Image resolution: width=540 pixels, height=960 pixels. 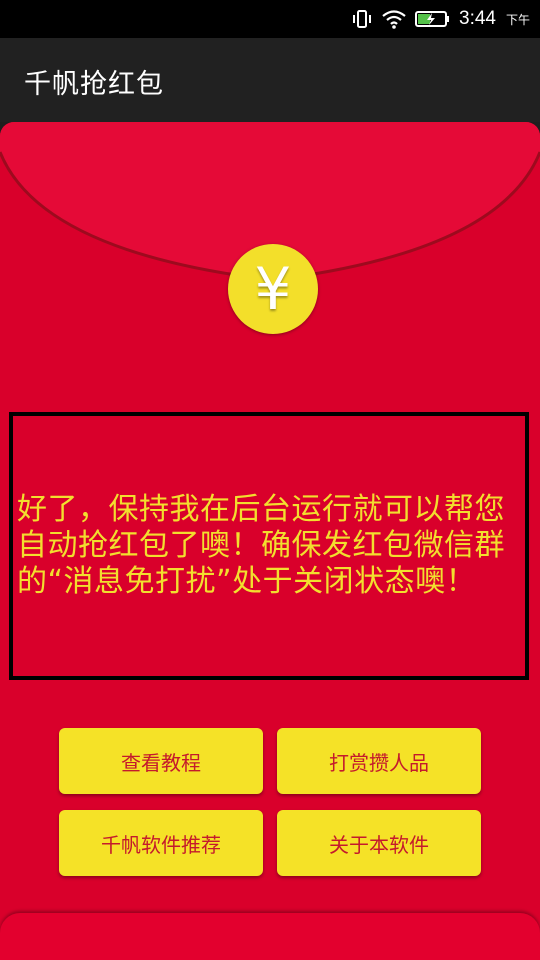 What do you see at coordinates (270, 19) in the screenshot?
I see `status-bar: 3:44 下午` at bounding box center [270, 19].